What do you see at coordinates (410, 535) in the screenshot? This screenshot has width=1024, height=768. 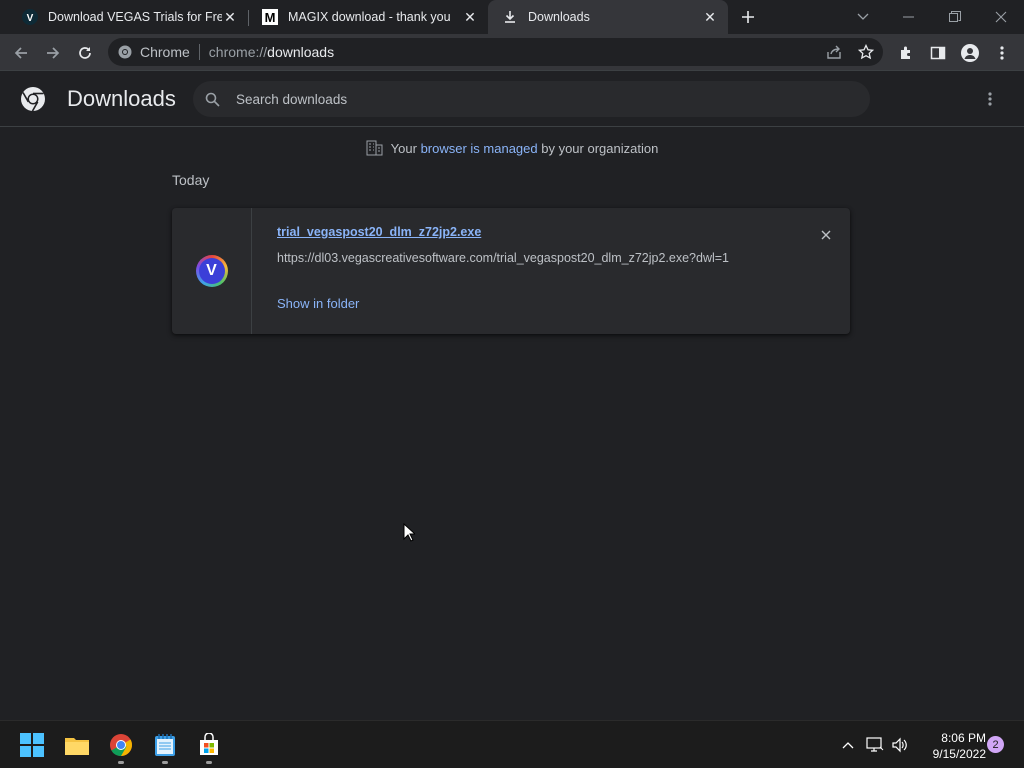 I see `mouse-cursor-icon` at bounding box center [410, 535].